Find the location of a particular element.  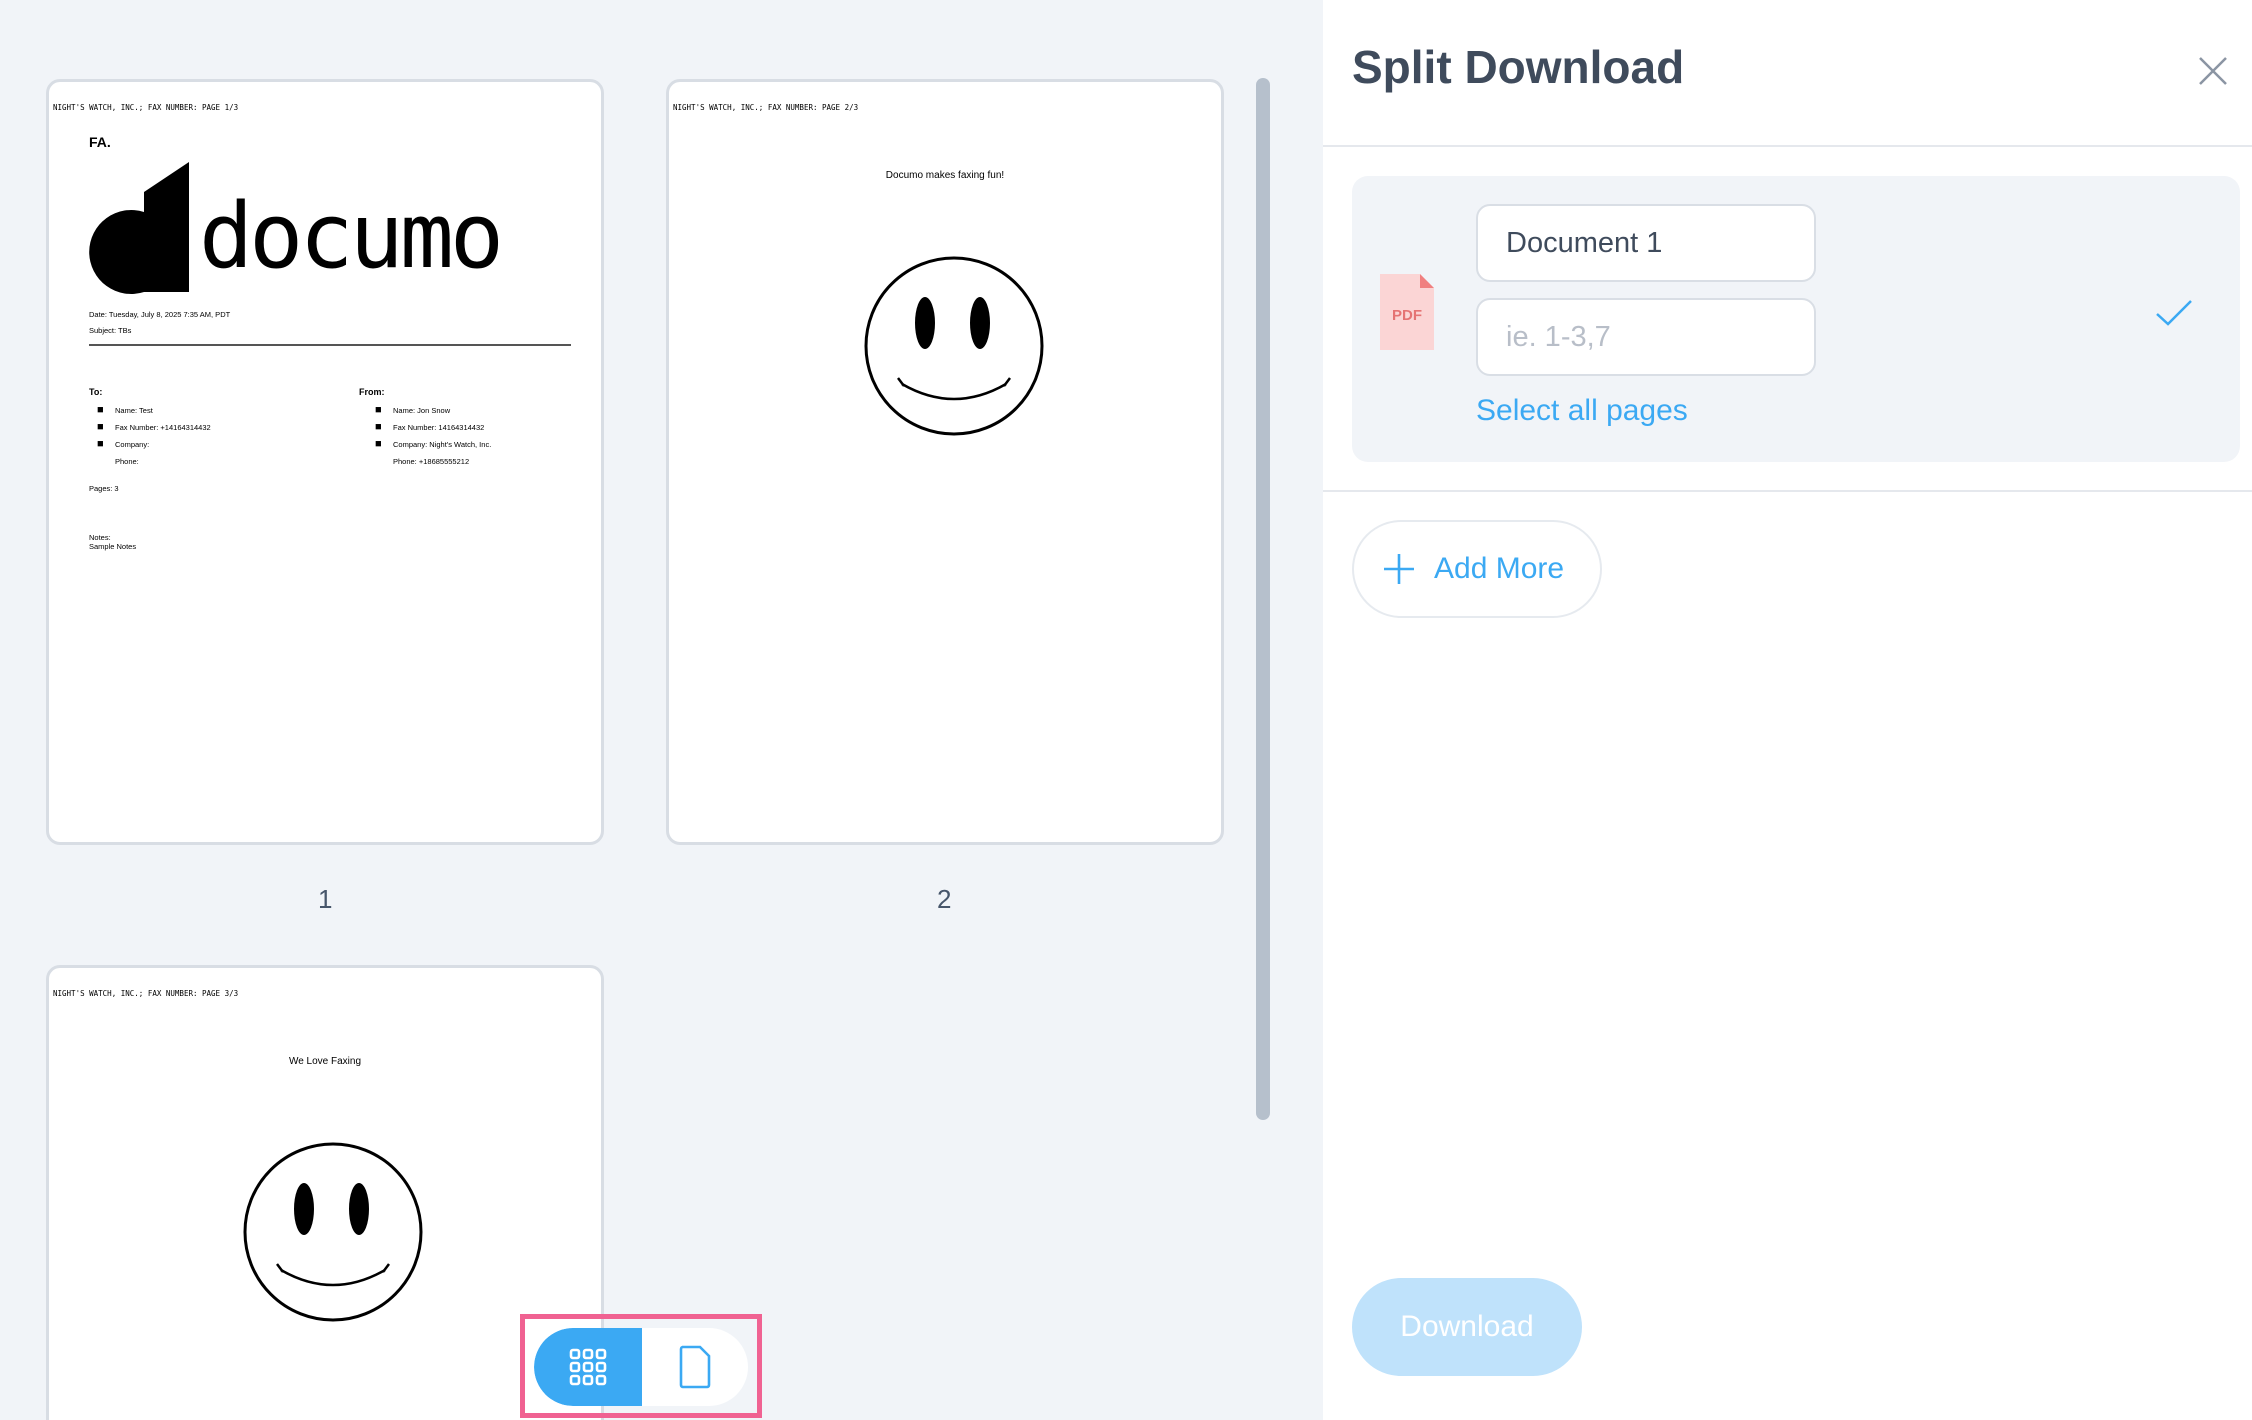

add-more-button: Add More is located at coordinates (1477, 569).